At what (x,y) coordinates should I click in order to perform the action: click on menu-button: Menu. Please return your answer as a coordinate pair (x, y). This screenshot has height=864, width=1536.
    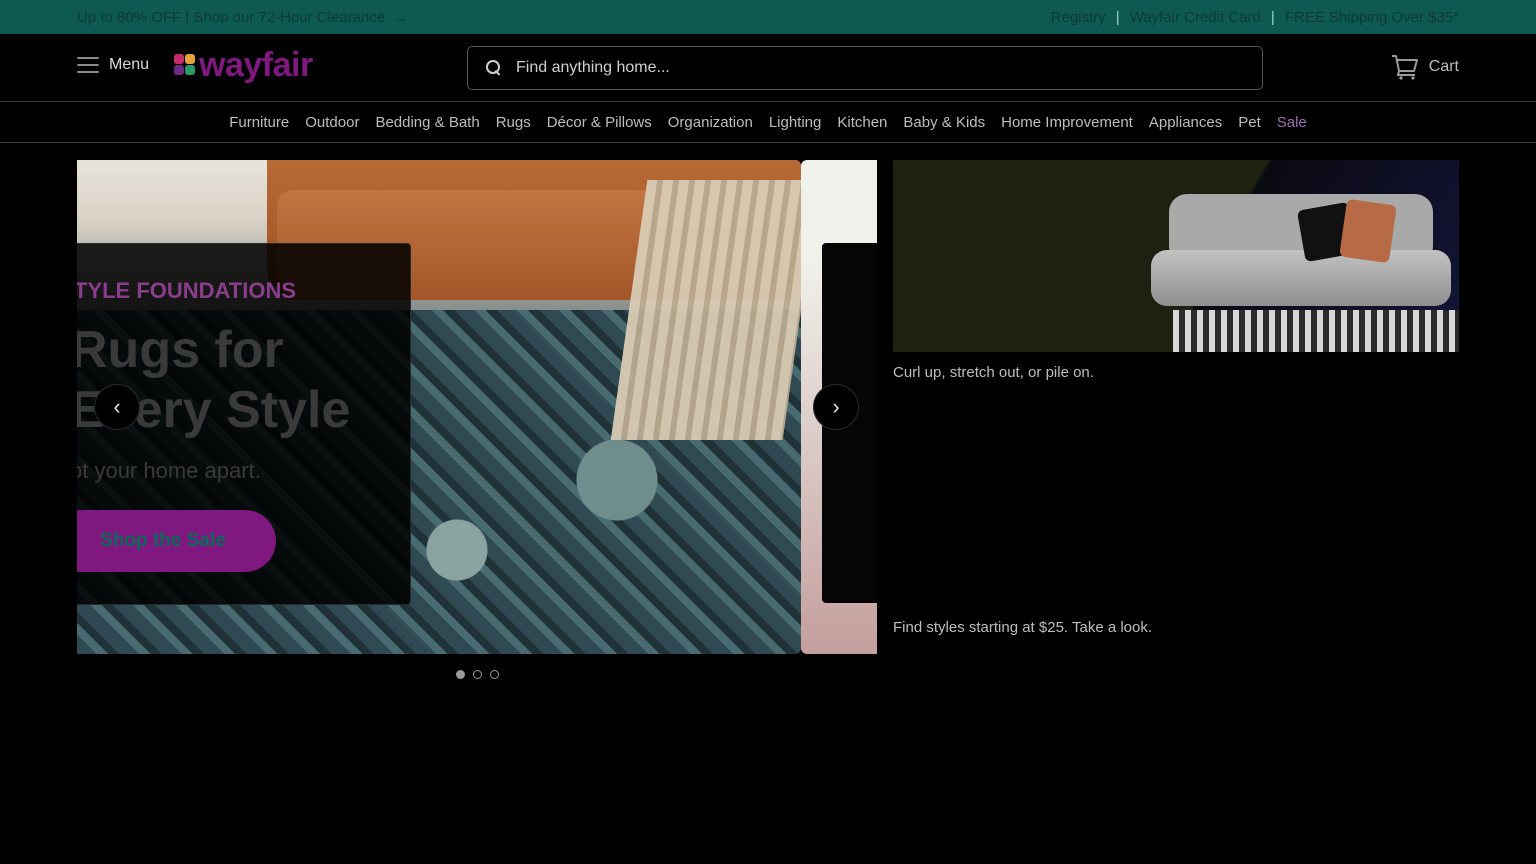
    Looking at the image, I should click on (113, 65).